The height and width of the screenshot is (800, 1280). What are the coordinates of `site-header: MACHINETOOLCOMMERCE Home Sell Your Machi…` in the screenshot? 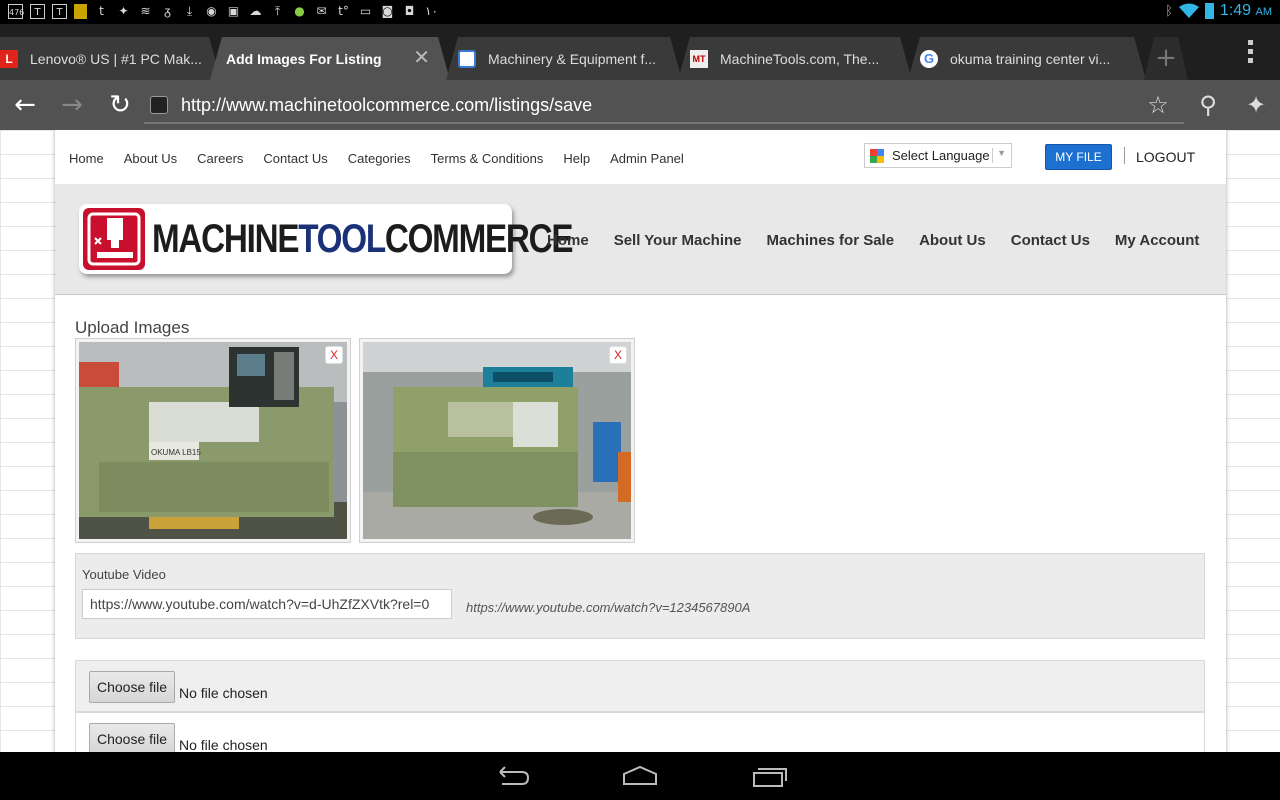 It's located at (640, 239).